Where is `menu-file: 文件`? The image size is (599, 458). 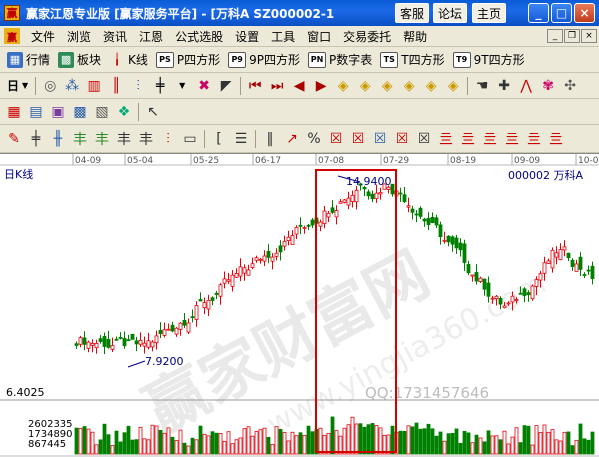
menu-file: 文件 is located at coordinates (43, 36).